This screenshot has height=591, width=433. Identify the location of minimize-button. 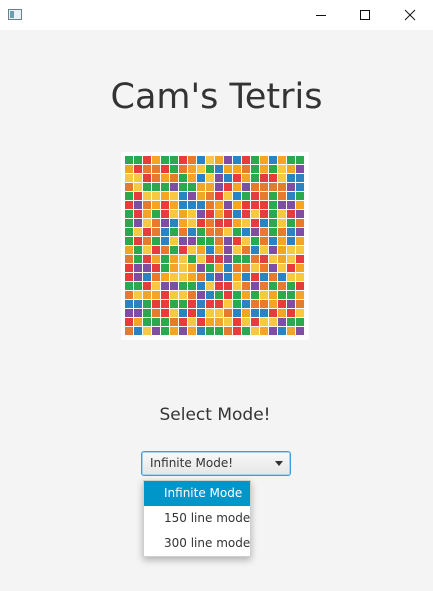
(321, 15).